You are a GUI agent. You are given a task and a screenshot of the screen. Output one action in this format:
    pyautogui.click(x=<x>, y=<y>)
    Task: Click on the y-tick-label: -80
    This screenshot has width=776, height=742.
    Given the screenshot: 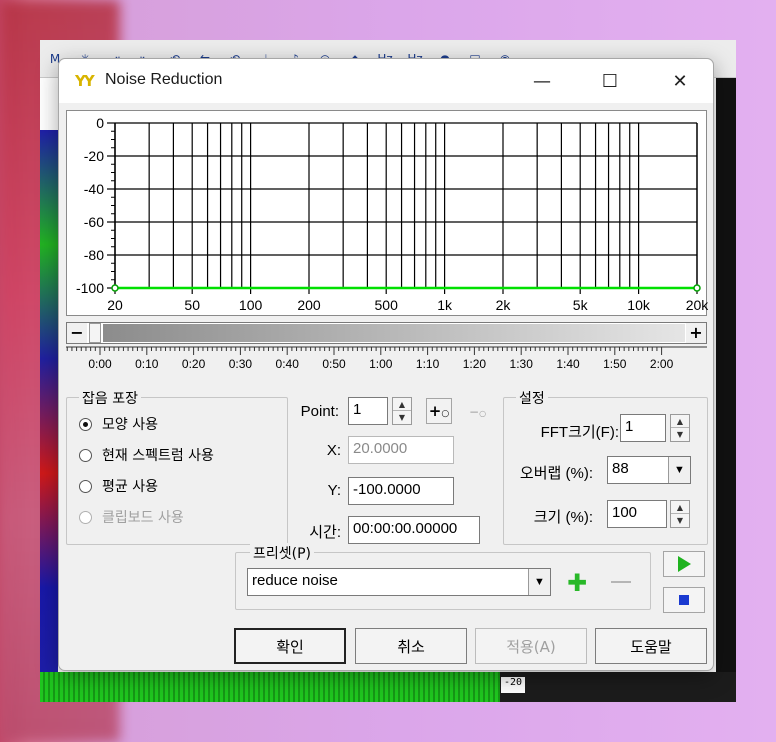 What is the action you would take?
    pyautogui.click(x=94, y=255)
    